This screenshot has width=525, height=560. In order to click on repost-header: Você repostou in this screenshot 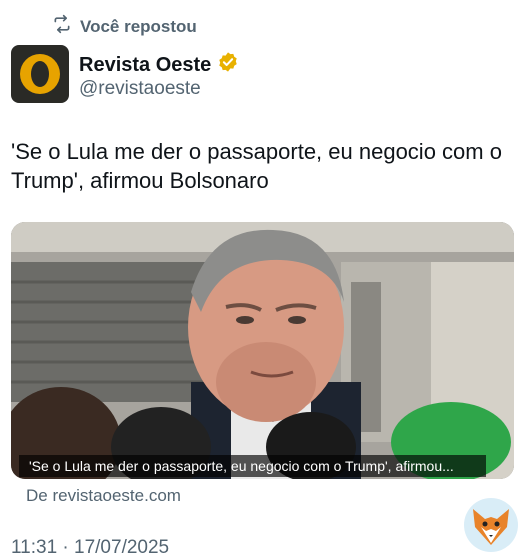, I will do `click(124, 26)`.